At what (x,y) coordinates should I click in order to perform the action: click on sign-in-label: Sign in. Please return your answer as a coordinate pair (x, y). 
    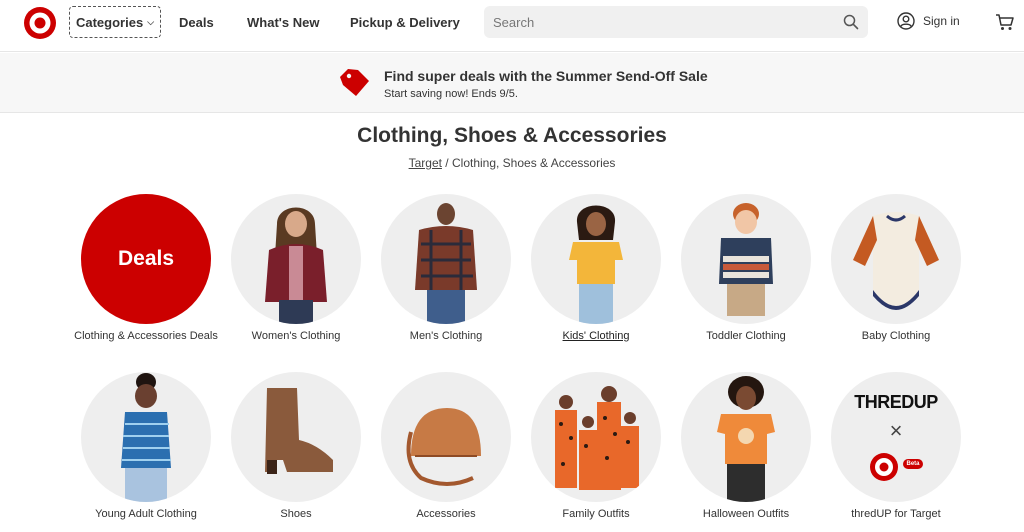
    Looking at the image, I should click on (941, 21).